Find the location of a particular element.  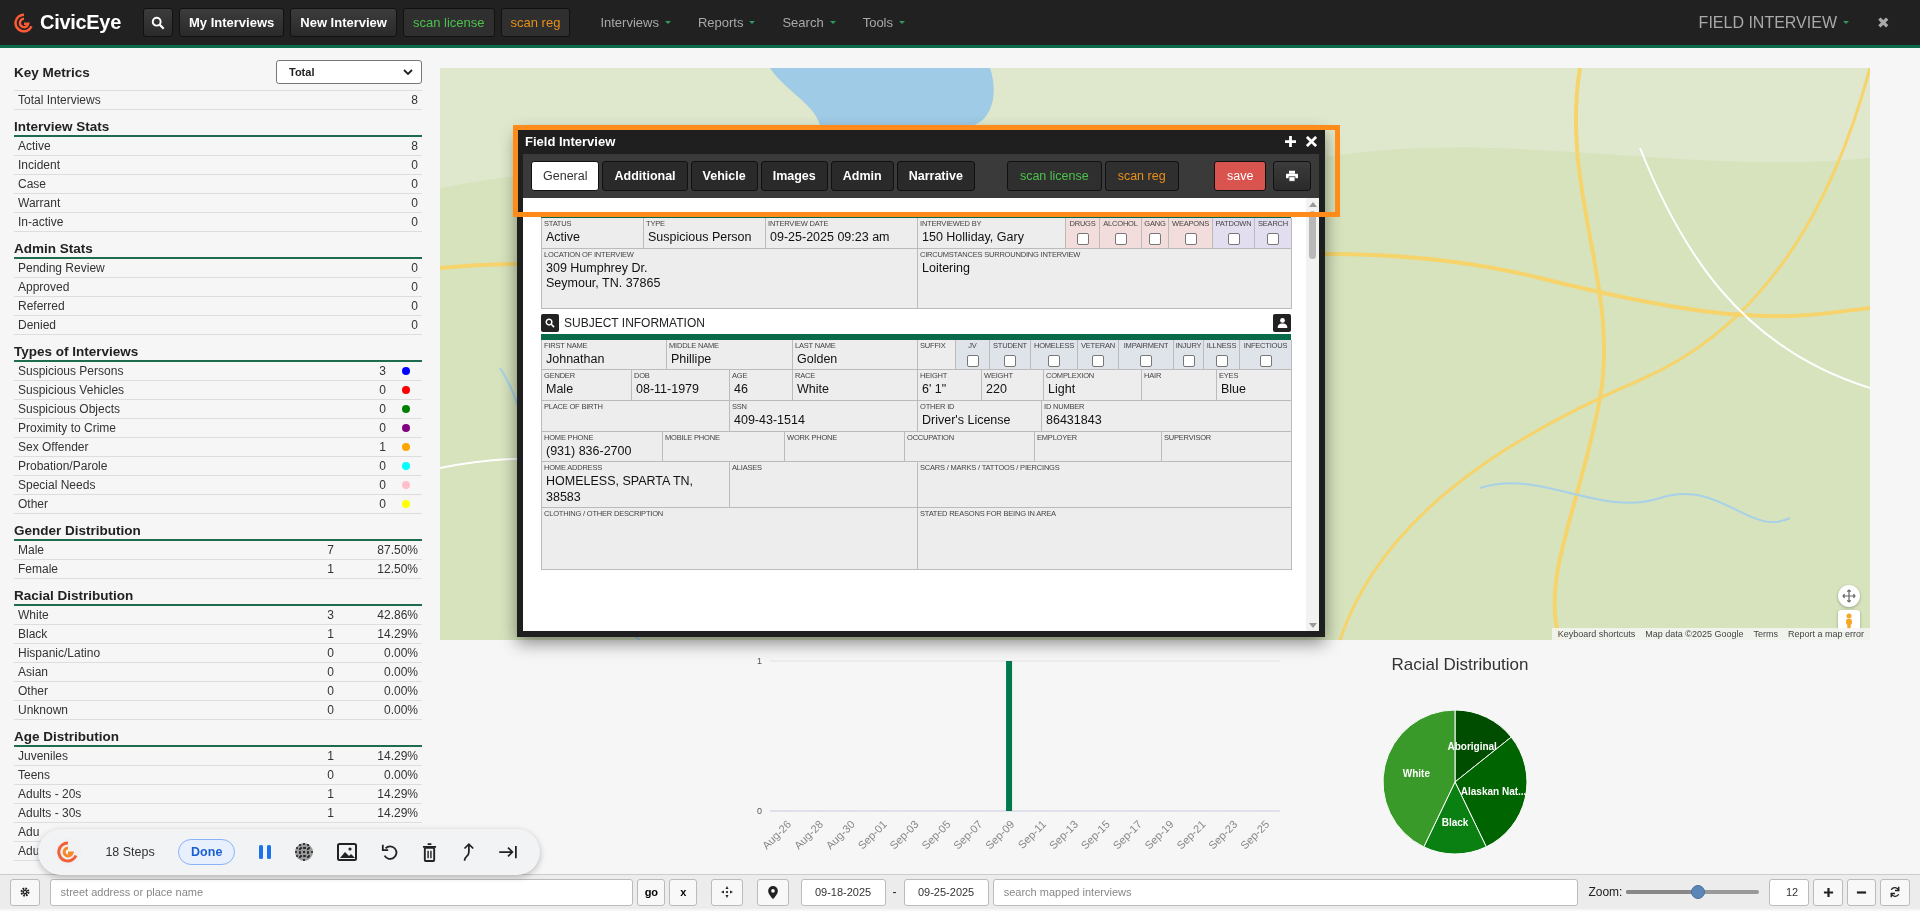

zoom-field: 12 is located at coordinates (1789, 892).